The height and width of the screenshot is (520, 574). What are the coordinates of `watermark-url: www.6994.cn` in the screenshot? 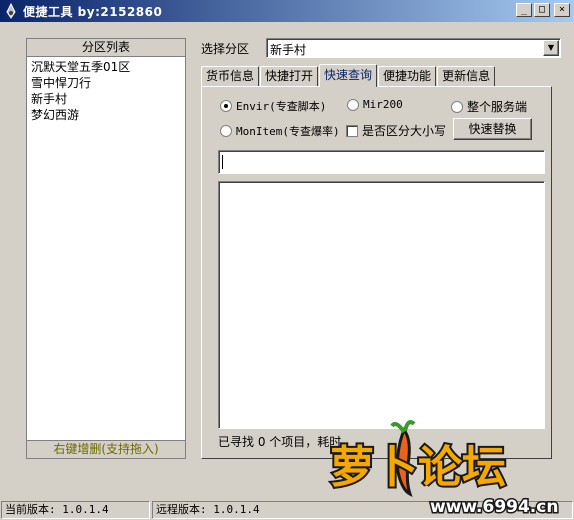 It's located at (494, 507).